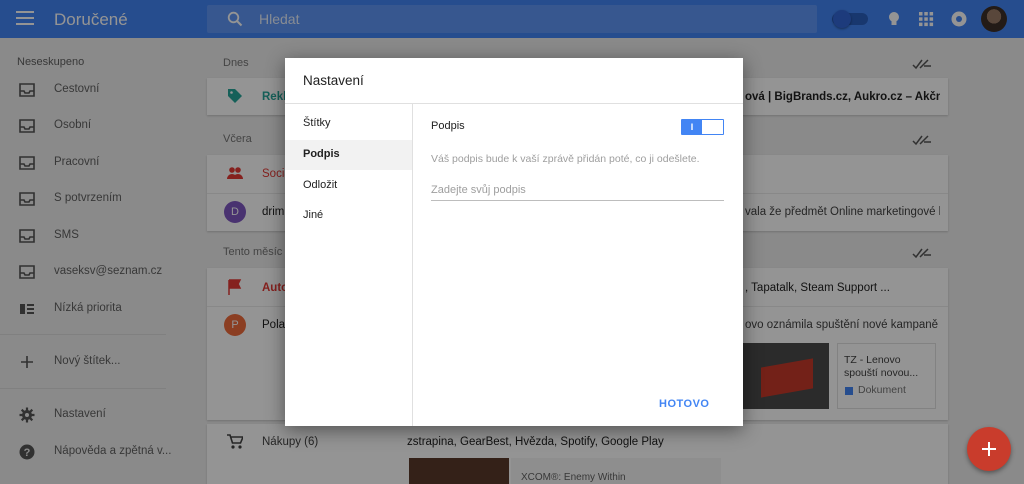 This screenshot has width=1024, height=484. I want to click on toggle-on-indicator: I, so click(692, 127).